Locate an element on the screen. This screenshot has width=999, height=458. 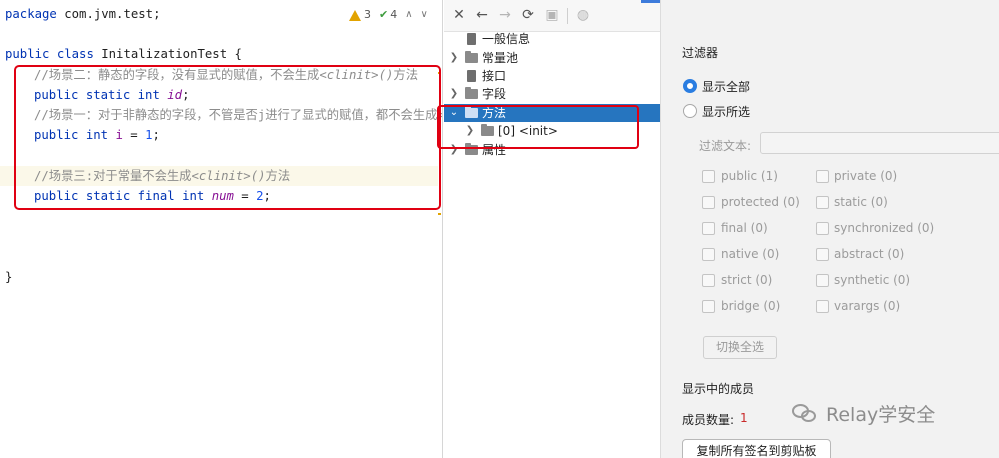
radio-show-all is located at coordinates (690, 86).